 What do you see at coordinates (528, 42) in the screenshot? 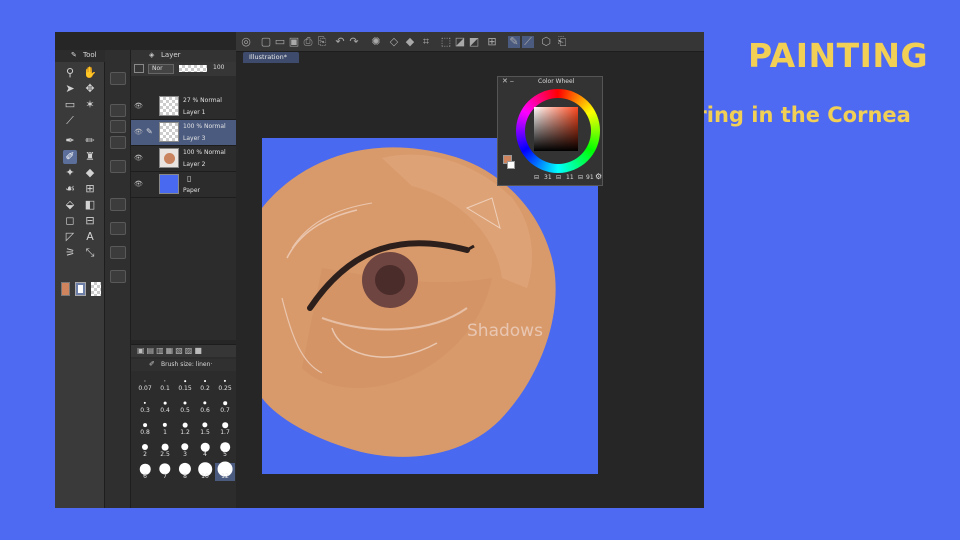
I see `stroke-icon: ⟋` at bounding box center [528, 42].